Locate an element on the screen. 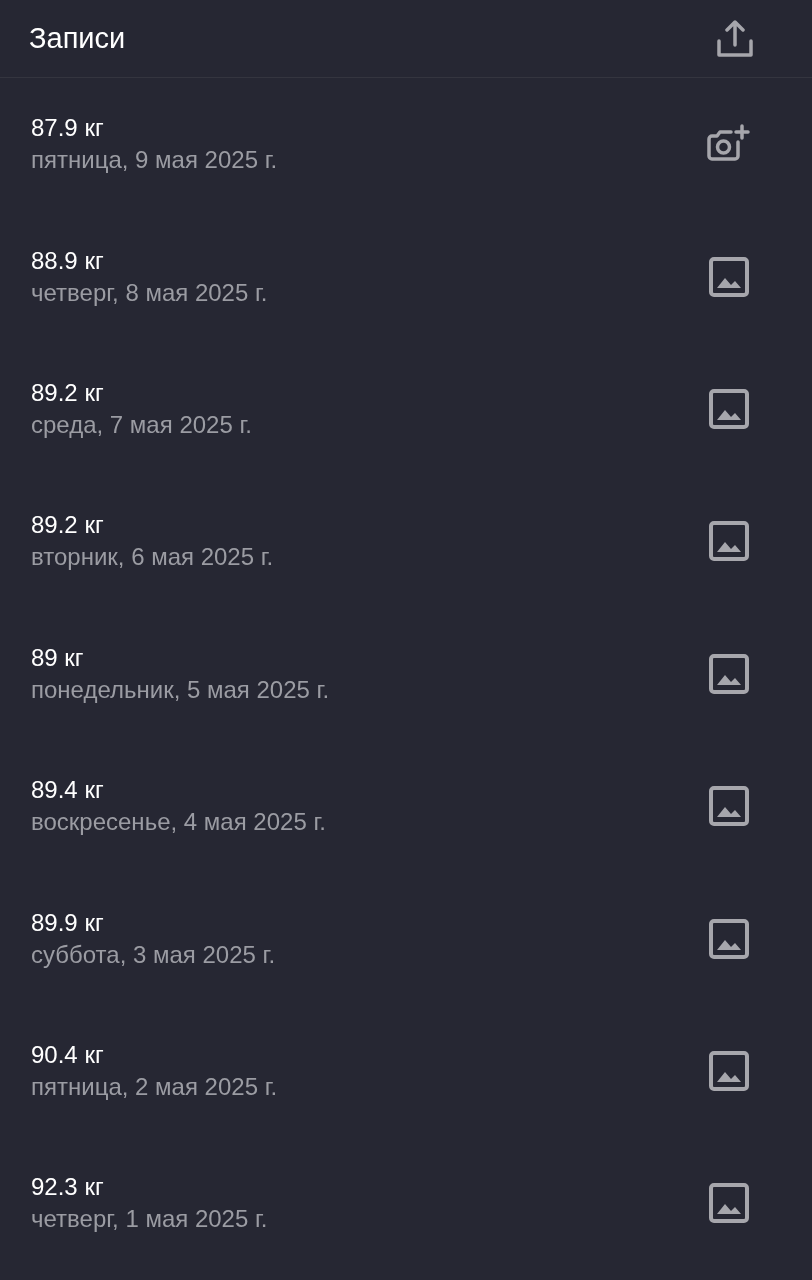 This screenshot has height=1280, width=812. weight-value: 90.4 кг is located at coordinates (68, 1054).